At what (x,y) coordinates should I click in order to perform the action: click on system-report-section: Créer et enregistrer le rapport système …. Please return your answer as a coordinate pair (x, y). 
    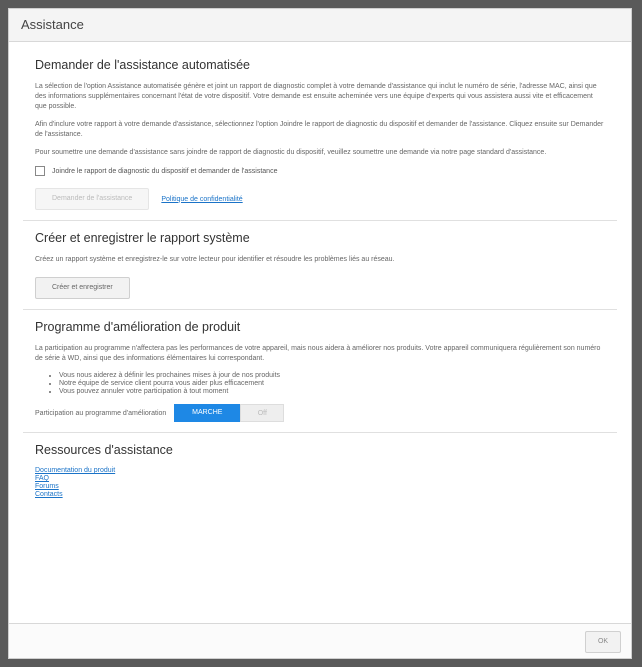
    Looking at the image, I should click on (320, 265).